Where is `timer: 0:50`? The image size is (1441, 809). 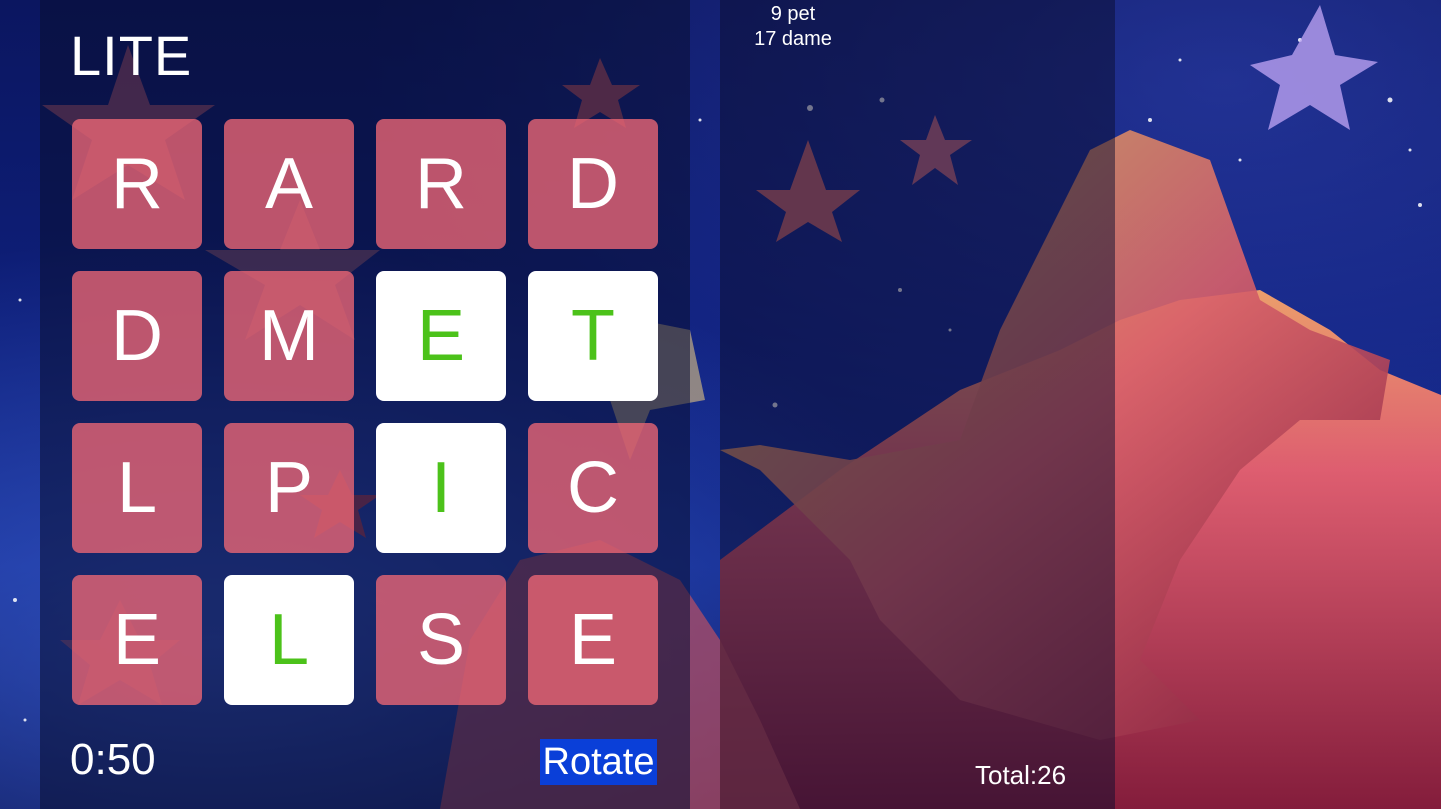
timer: 0:50 is located at coordinates (113, 759).